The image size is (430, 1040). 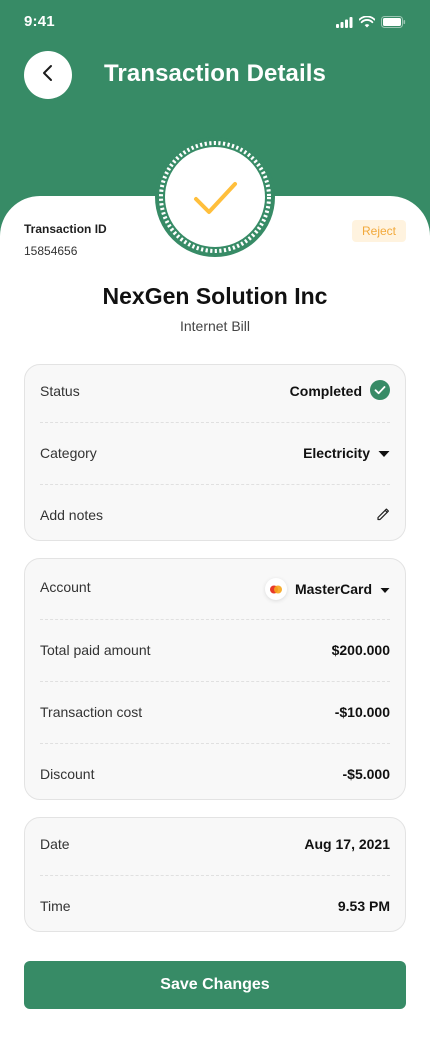 I want to click on date-value: Aug 17, 2021, so click(x=347, y=844).